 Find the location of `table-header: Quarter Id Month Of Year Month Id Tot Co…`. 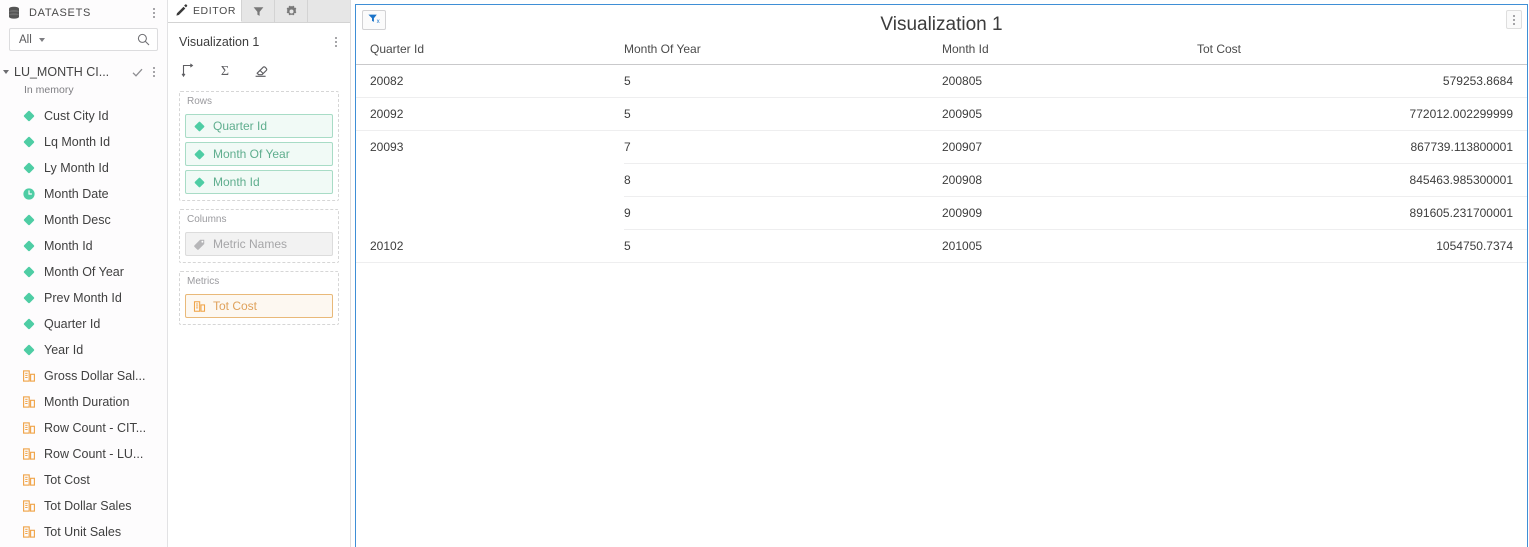

table-header: Quarter Id Month Of Year Month Id Tot Co… is located at coordinates (941, 51).